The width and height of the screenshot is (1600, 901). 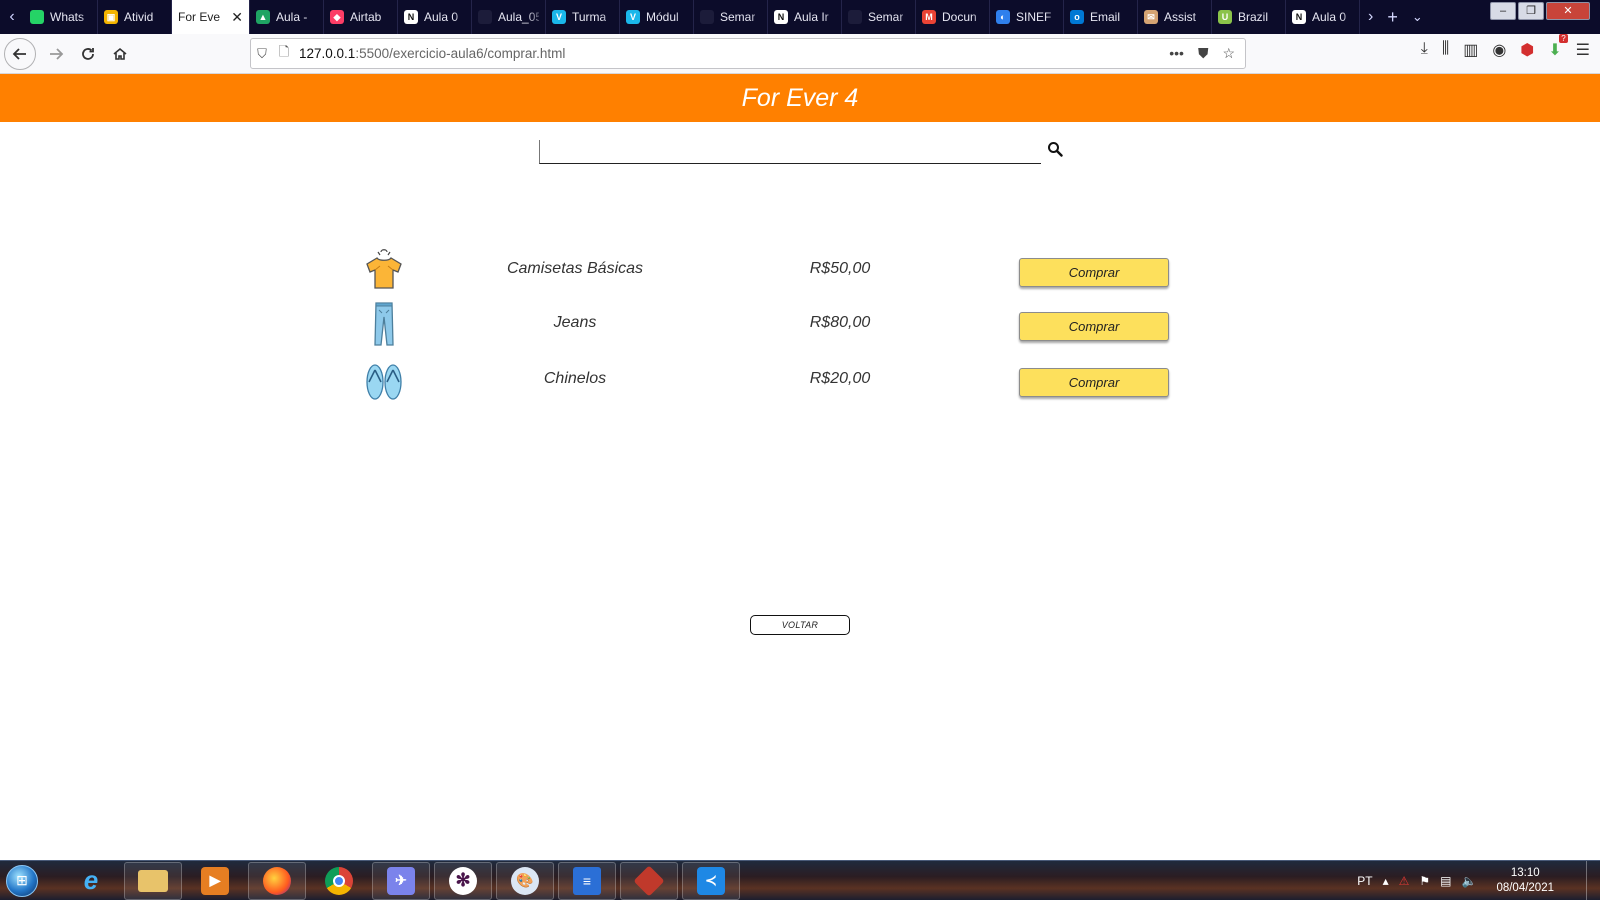 I want to click on tab-title: Aula -, so click(x=292, y=17).